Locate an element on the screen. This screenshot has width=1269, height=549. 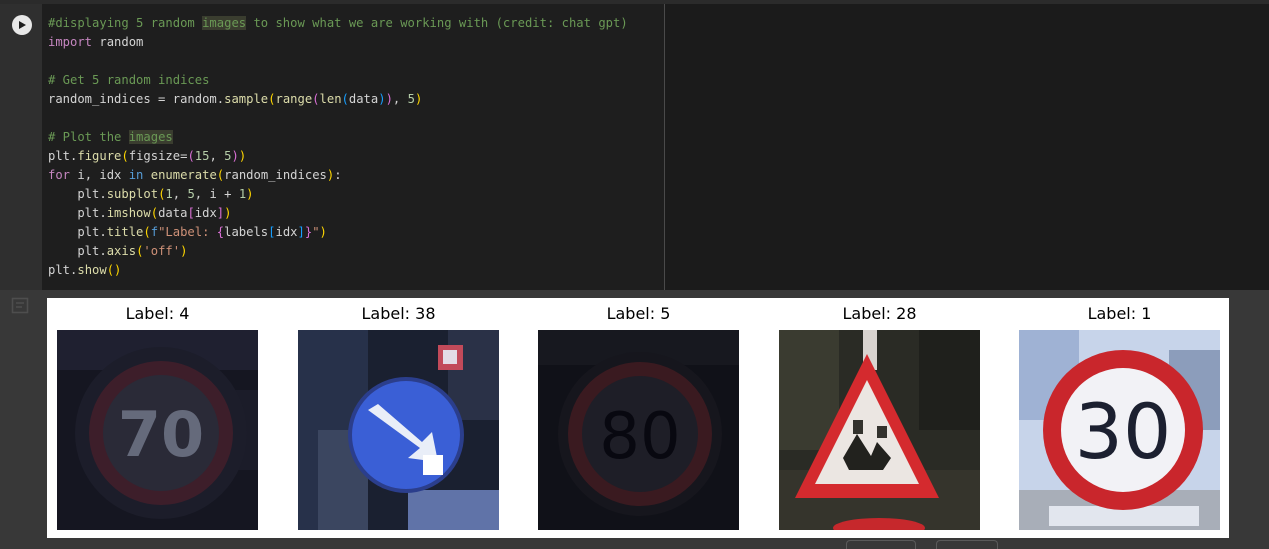
code-line-8: plt.figure(figsize=(15, 5)) is located at coordinates (147, 156).